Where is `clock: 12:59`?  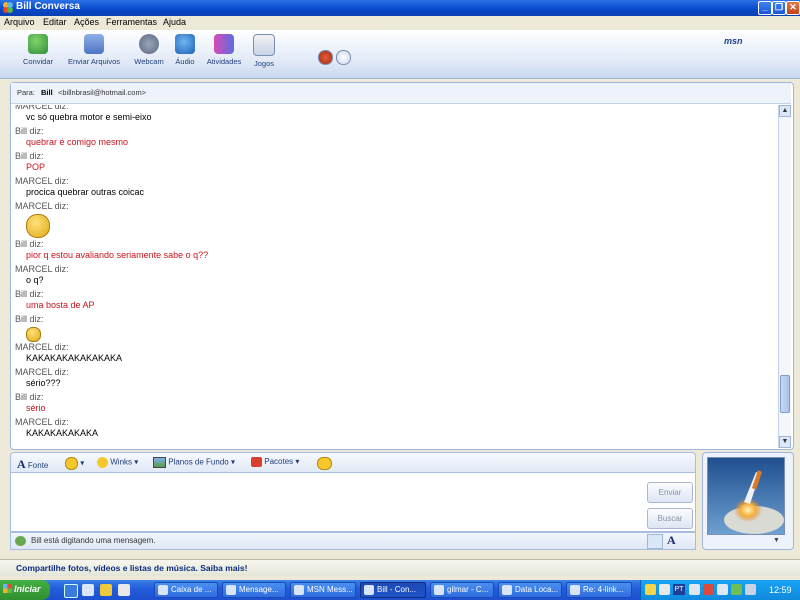 clock: 12:59 is located at coordinates (780, 590).